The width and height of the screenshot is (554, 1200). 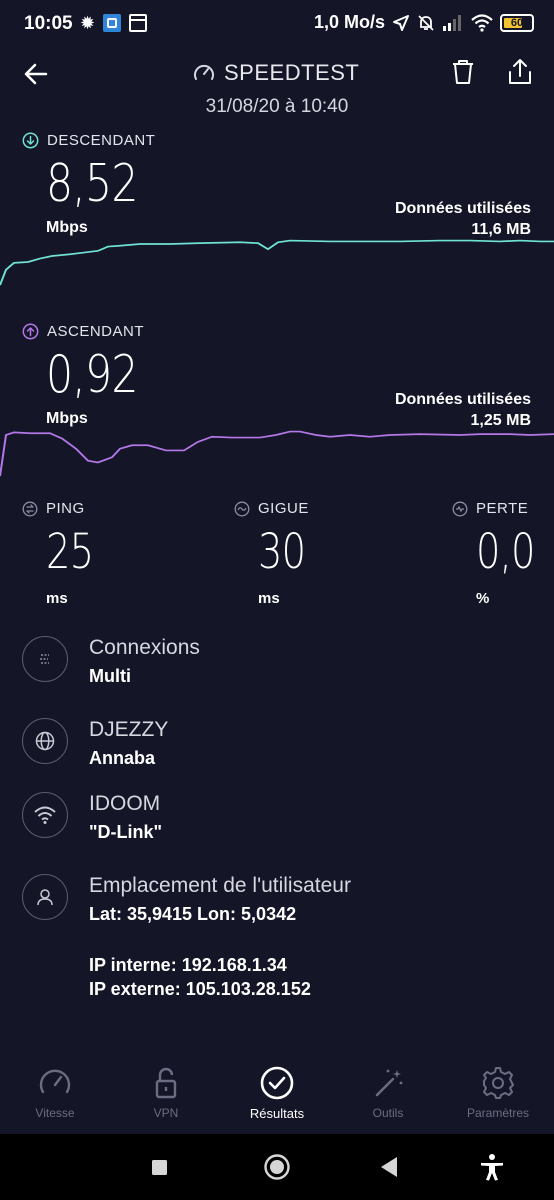 I want to click on packet-loss-icon, so click(x=460, y=508).